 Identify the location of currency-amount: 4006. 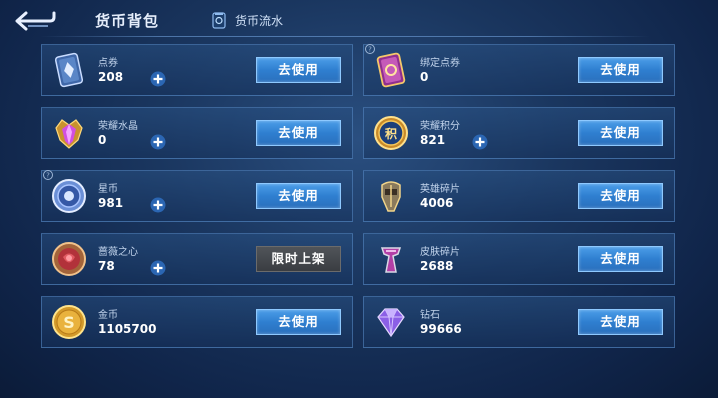
(437, 203).